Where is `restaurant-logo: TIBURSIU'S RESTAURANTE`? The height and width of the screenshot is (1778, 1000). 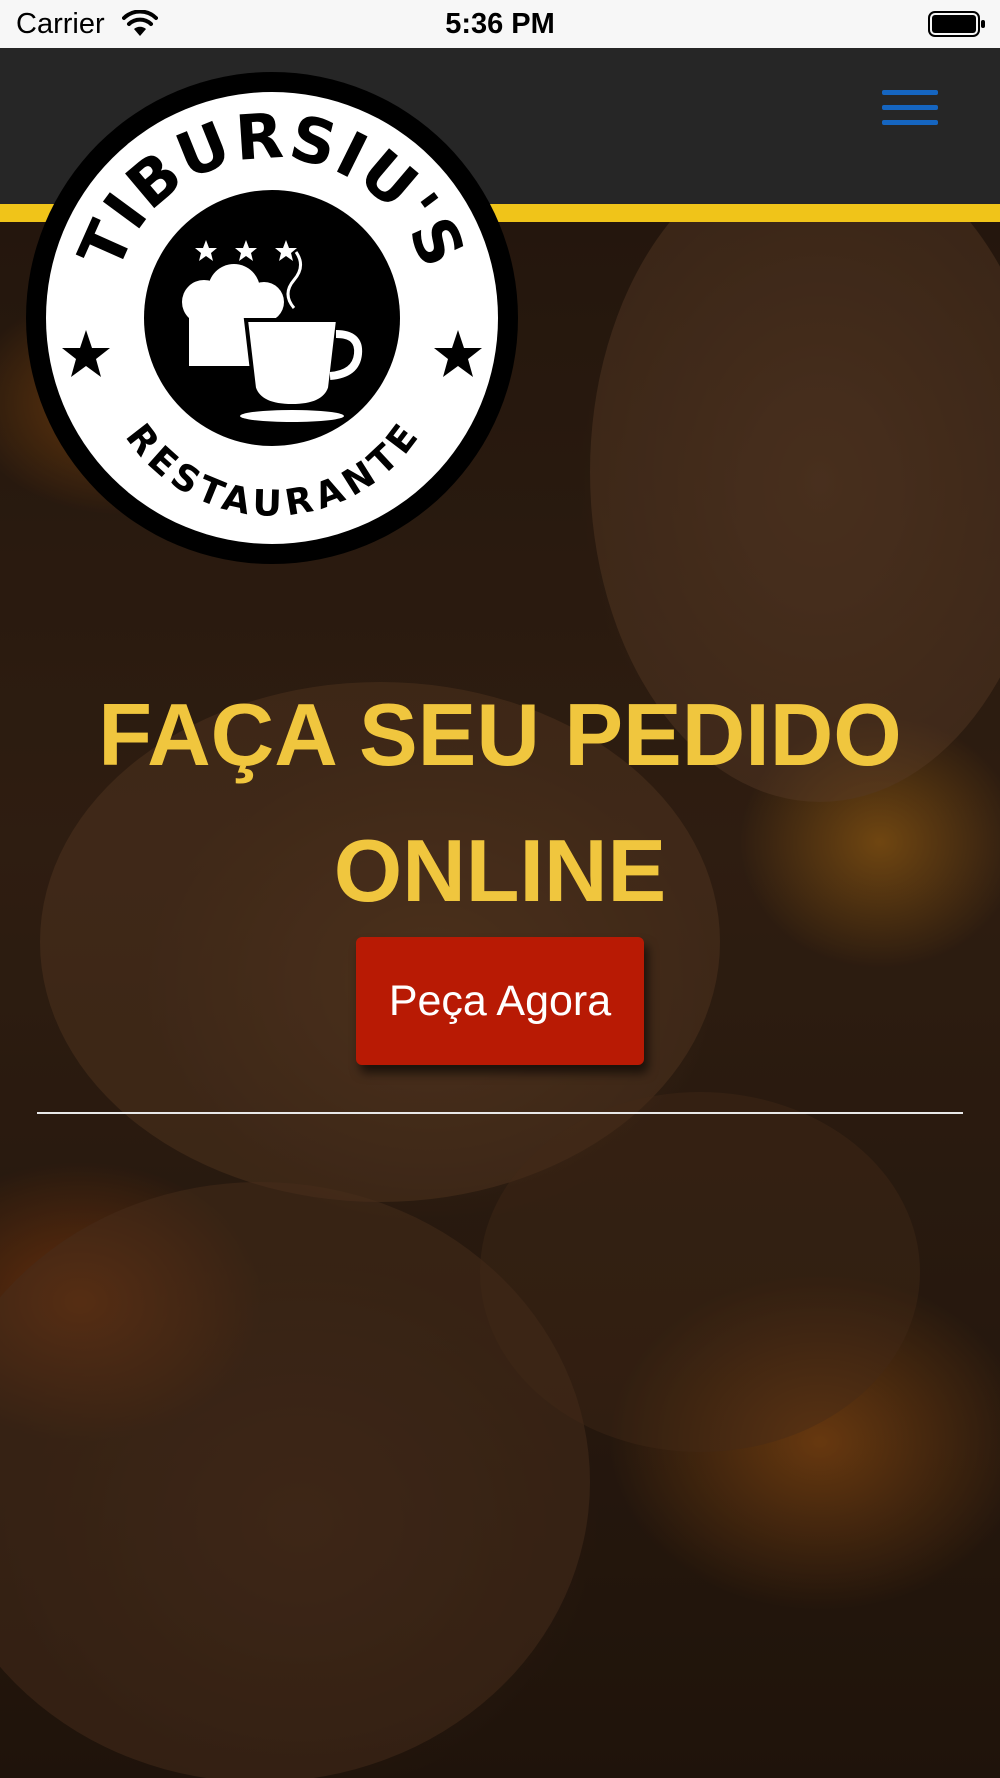
restaurant-logo: TIBURSIU'S RESTAURANTE is located at coordinates (272, 318).